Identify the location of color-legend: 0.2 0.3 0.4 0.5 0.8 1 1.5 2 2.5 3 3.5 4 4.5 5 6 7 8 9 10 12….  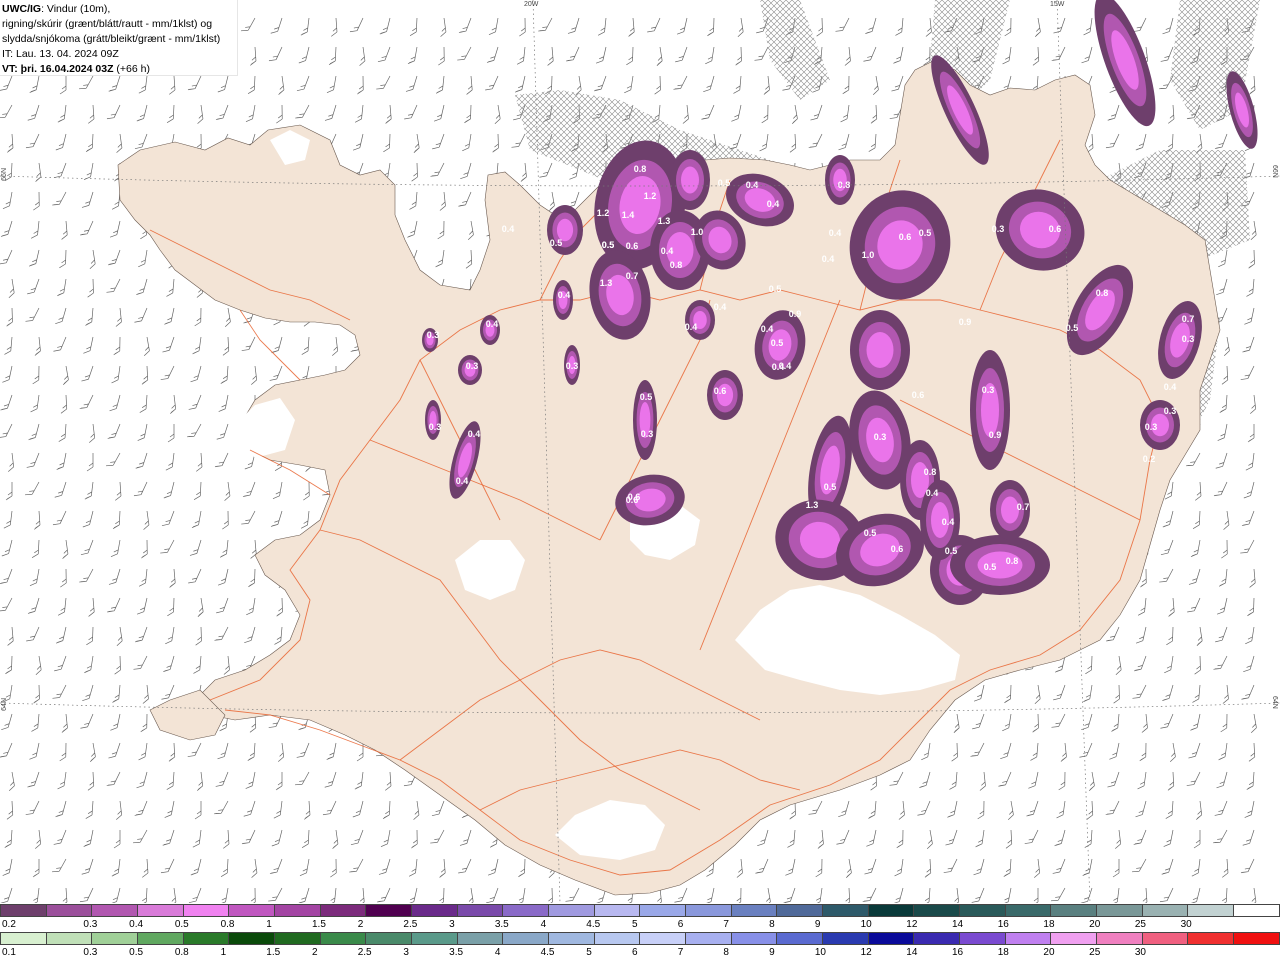
(640, 931).